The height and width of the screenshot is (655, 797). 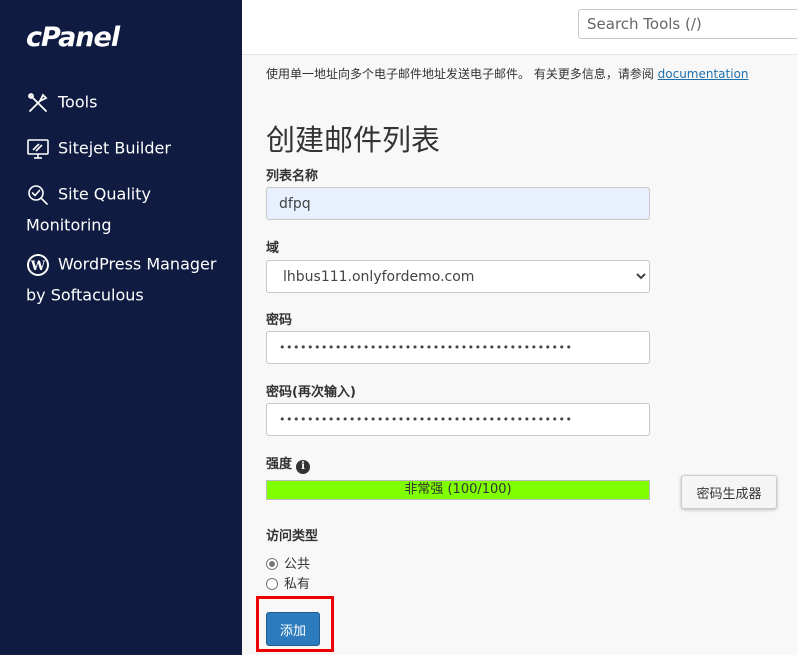 What do you see at coordinates (458, 276) in the screenshot?
I see `domain-select: lhbus111.onlyfordemo.com` at bounding box center [458, 276].